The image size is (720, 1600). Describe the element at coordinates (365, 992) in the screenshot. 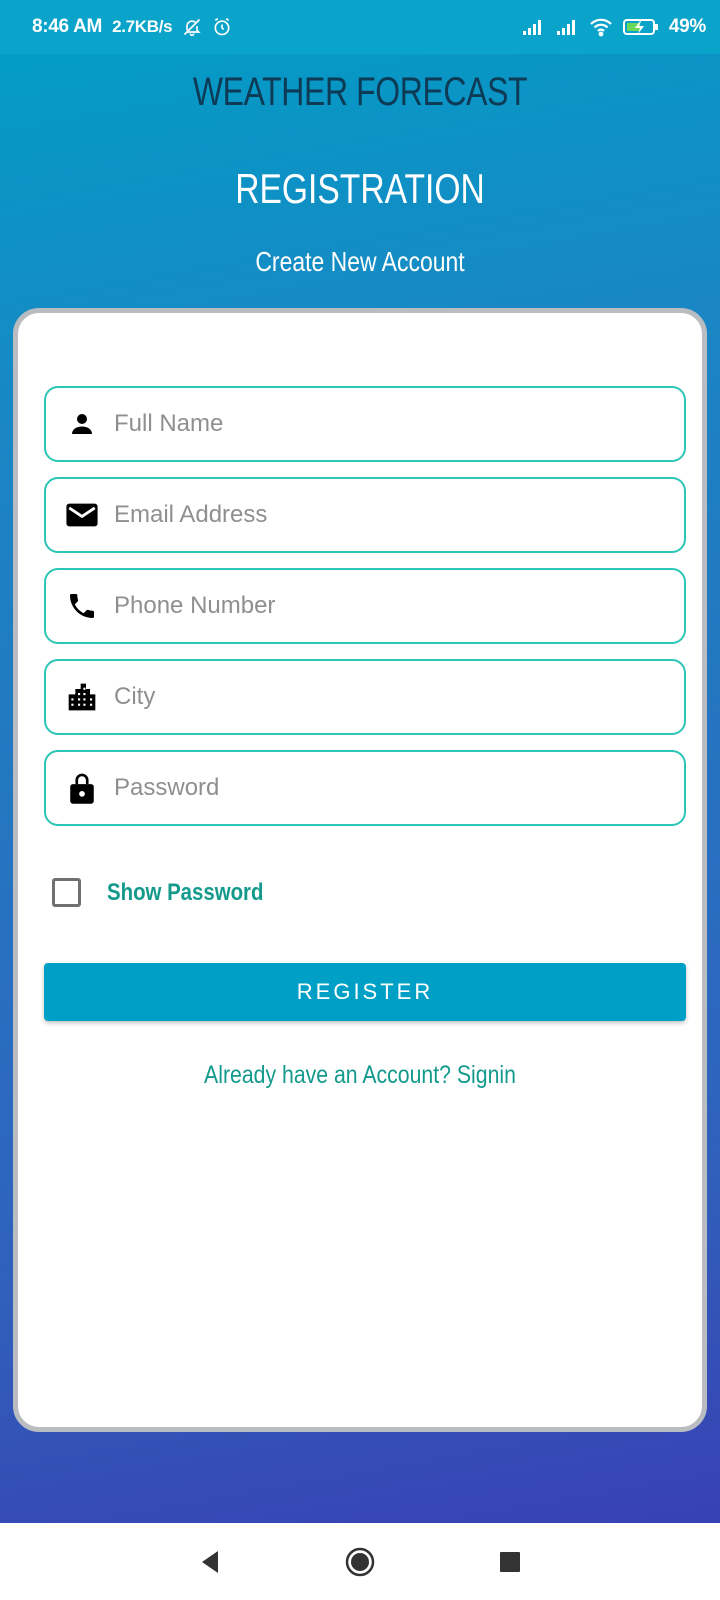

I see `register-button: REGISTER` at that location.